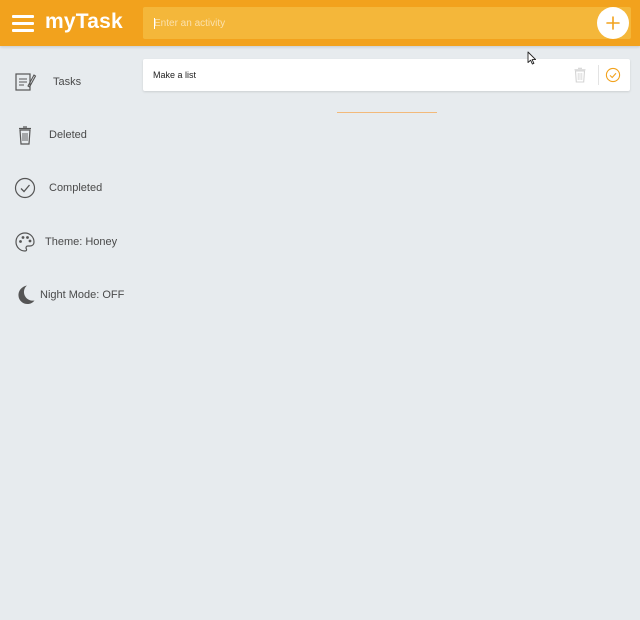 The image size is (640, 620). Describe the element at coordinates (25, 242) in the screenshot. I see `palette-icon` at that location.